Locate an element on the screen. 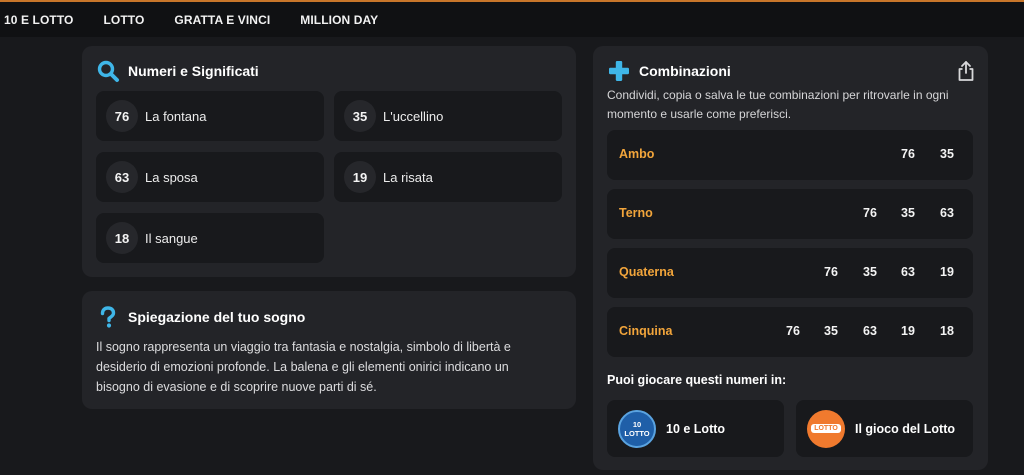 This screenshot has width=1024, height=475. number-badge: 76 is located at coordinates (122, 116).